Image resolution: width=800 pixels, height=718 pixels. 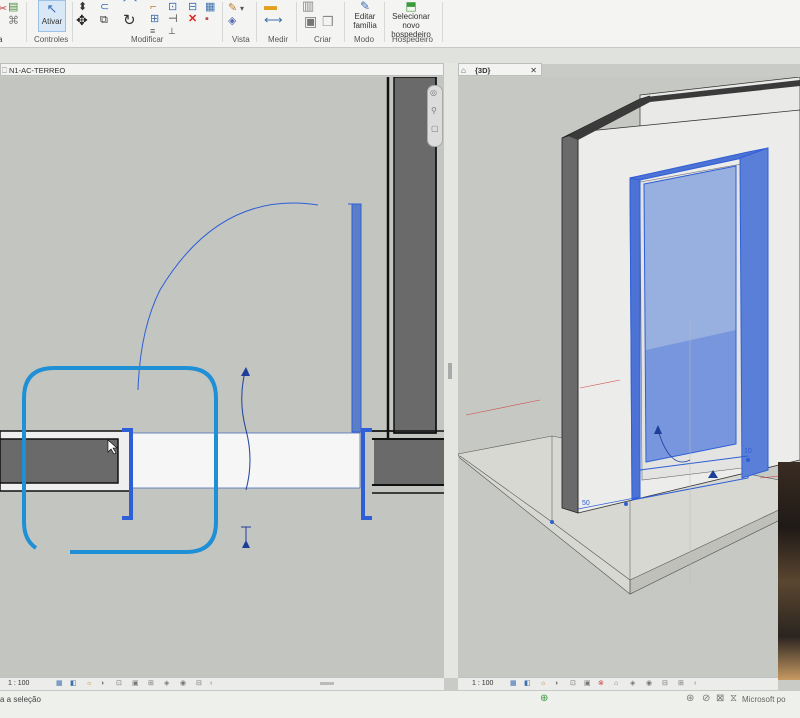 I want to click on lock-view-icon: ⊗, so click(x=601, y=684).